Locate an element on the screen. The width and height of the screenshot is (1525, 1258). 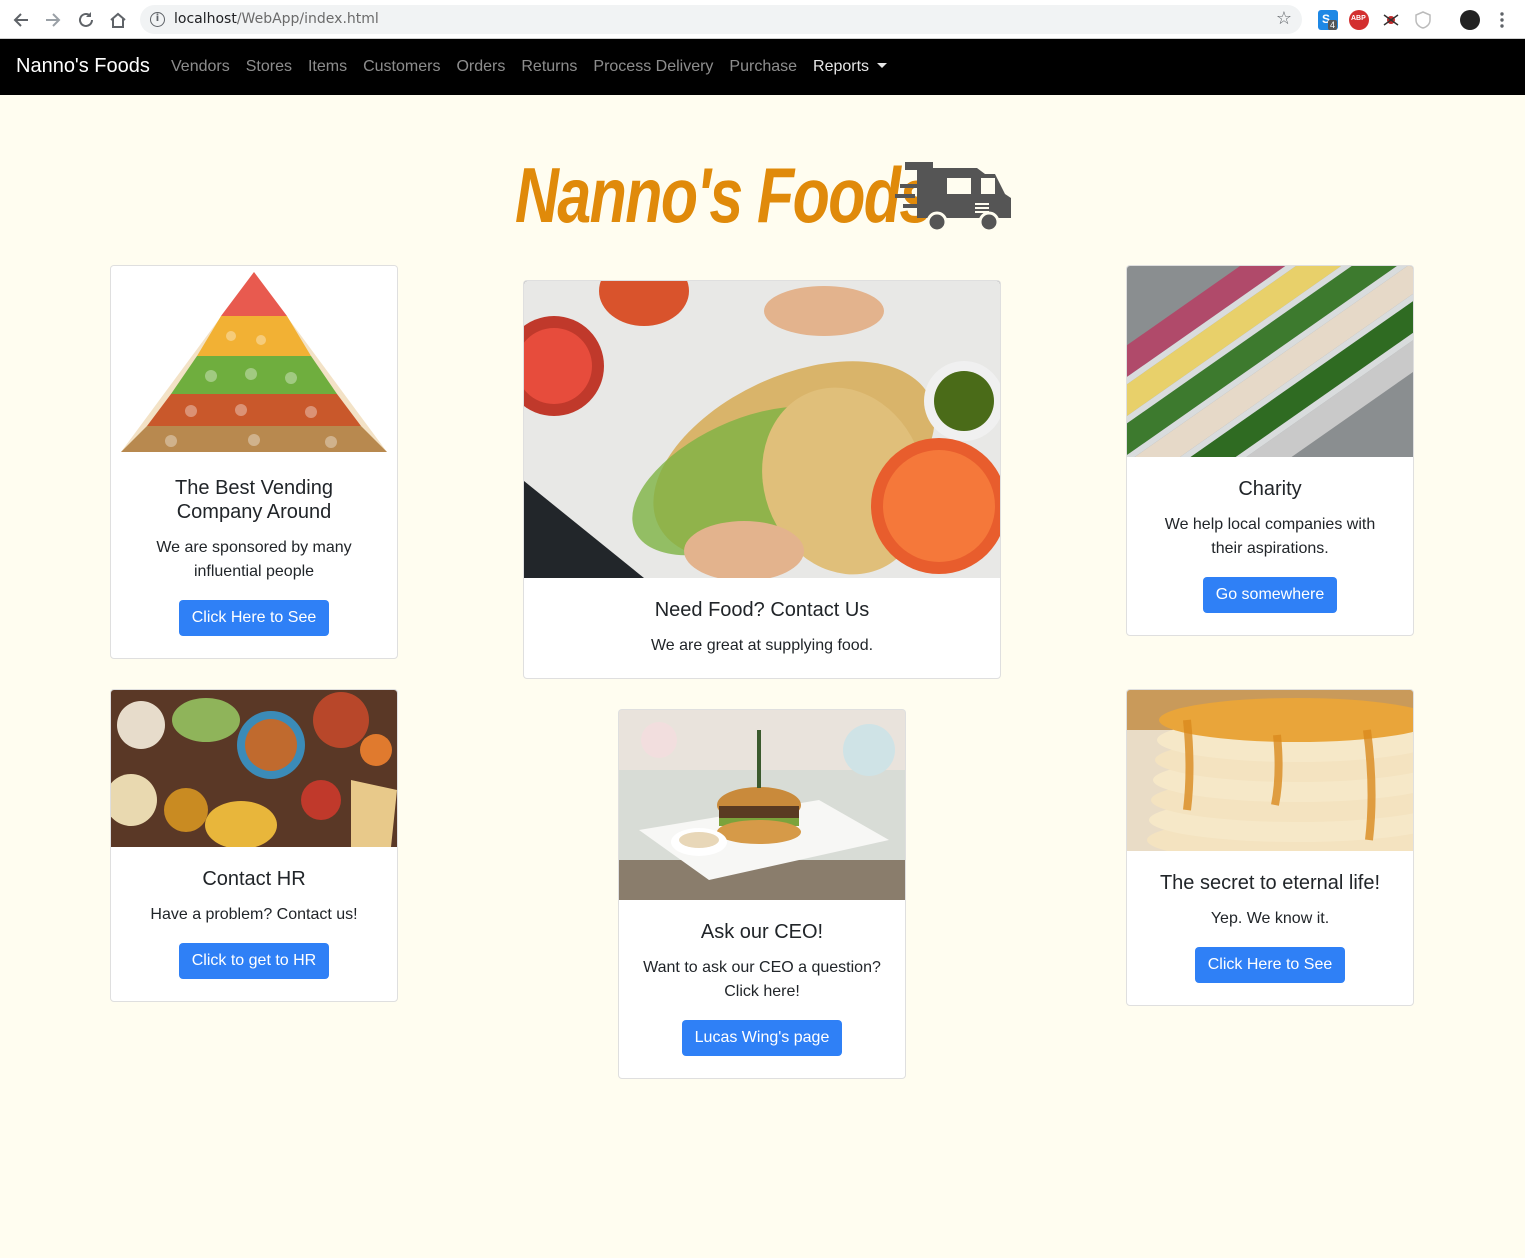
go-somewhere-button: Go somewhere is located at coordinates (1270, 595).